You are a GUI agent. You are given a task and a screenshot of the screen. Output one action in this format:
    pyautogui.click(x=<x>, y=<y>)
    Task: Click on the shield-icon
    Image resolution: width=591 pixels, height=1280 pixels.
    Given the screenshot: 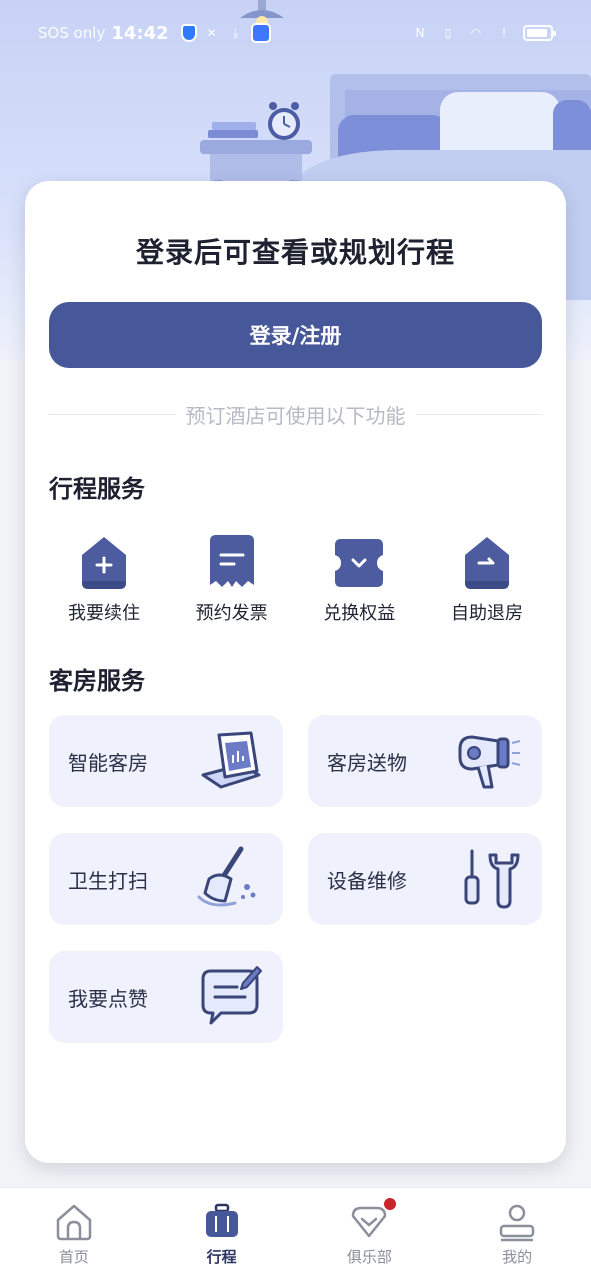 What is the action you would take?
    pyautogui.click(x=188, y=33)
    